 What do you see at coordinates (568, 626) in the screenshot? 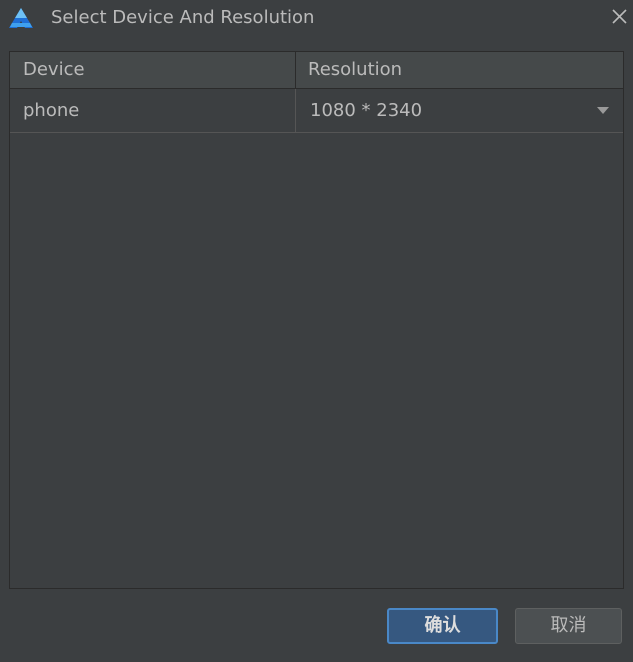
I see `cancel-button: 取消` at bounding box center [568, 626].